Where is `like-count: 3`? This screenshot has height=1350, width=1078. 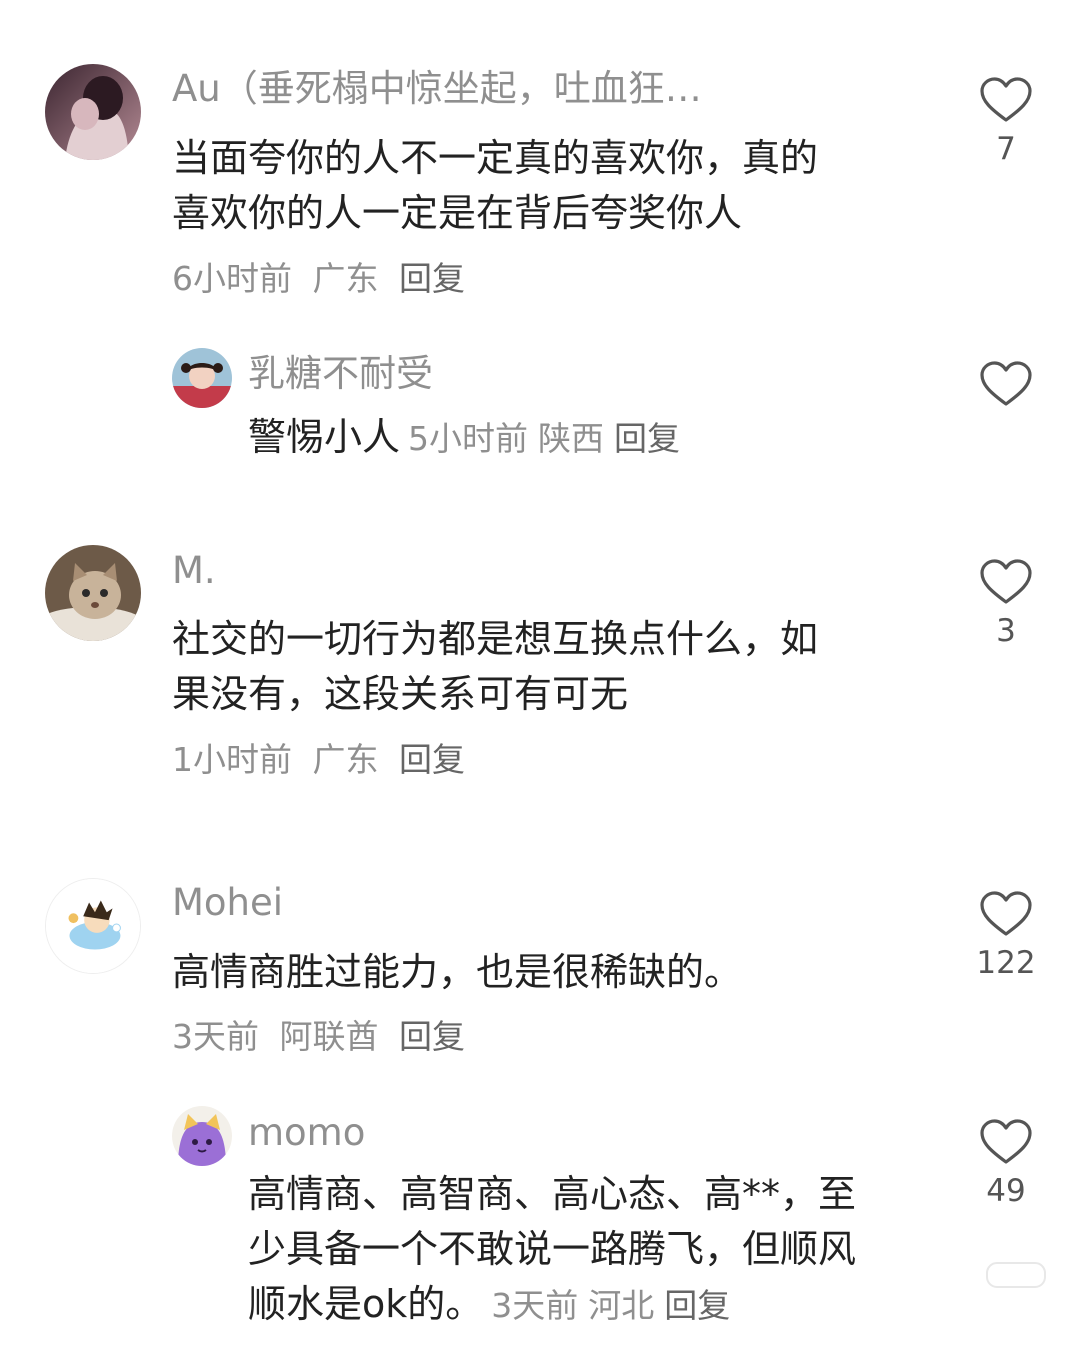 like-count: 3 is located at coordinates (1006, 631).